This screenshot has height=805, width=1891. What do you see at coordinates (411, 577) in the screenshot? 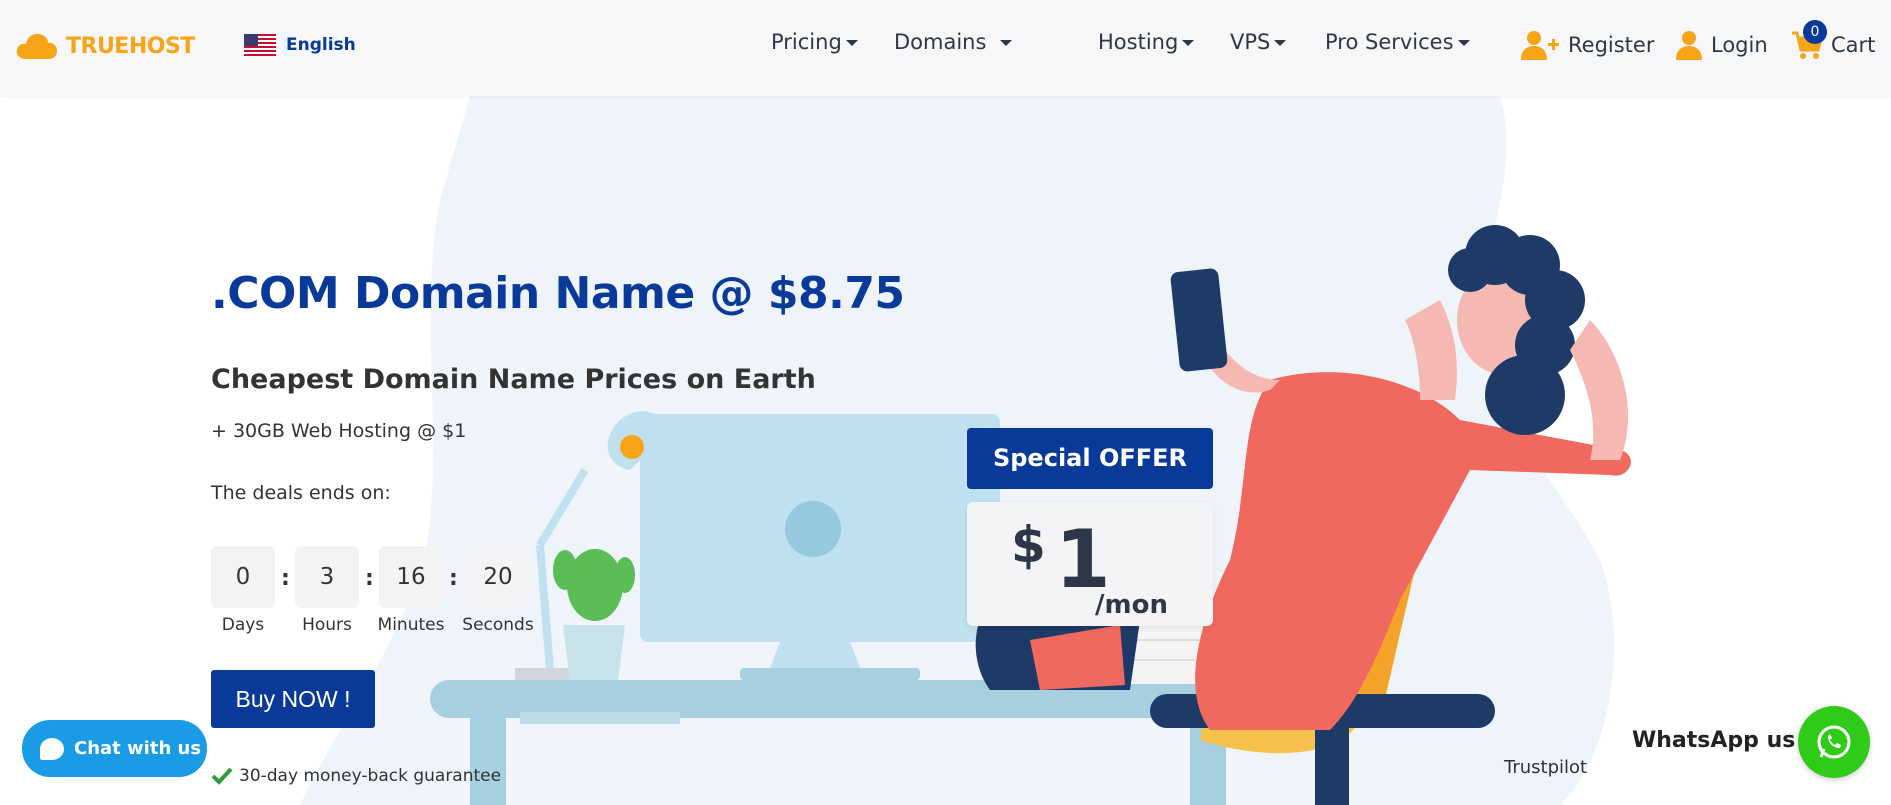
I see `countdown-minutes: 16` at bounding box center [411, 577].